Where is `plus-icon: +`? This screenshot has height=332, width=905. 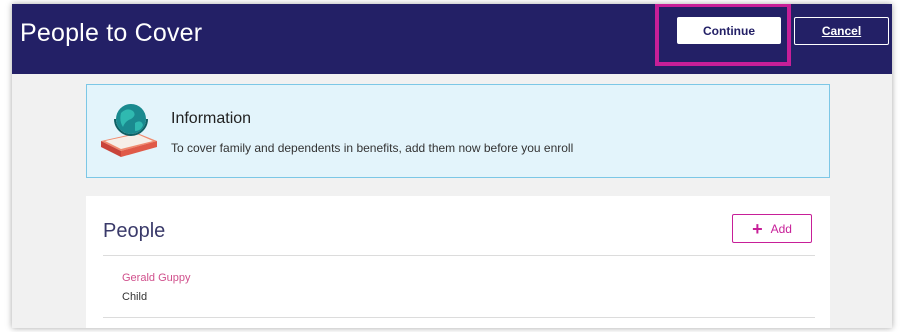
plus-icon: + is located at coordinates (757, 228).